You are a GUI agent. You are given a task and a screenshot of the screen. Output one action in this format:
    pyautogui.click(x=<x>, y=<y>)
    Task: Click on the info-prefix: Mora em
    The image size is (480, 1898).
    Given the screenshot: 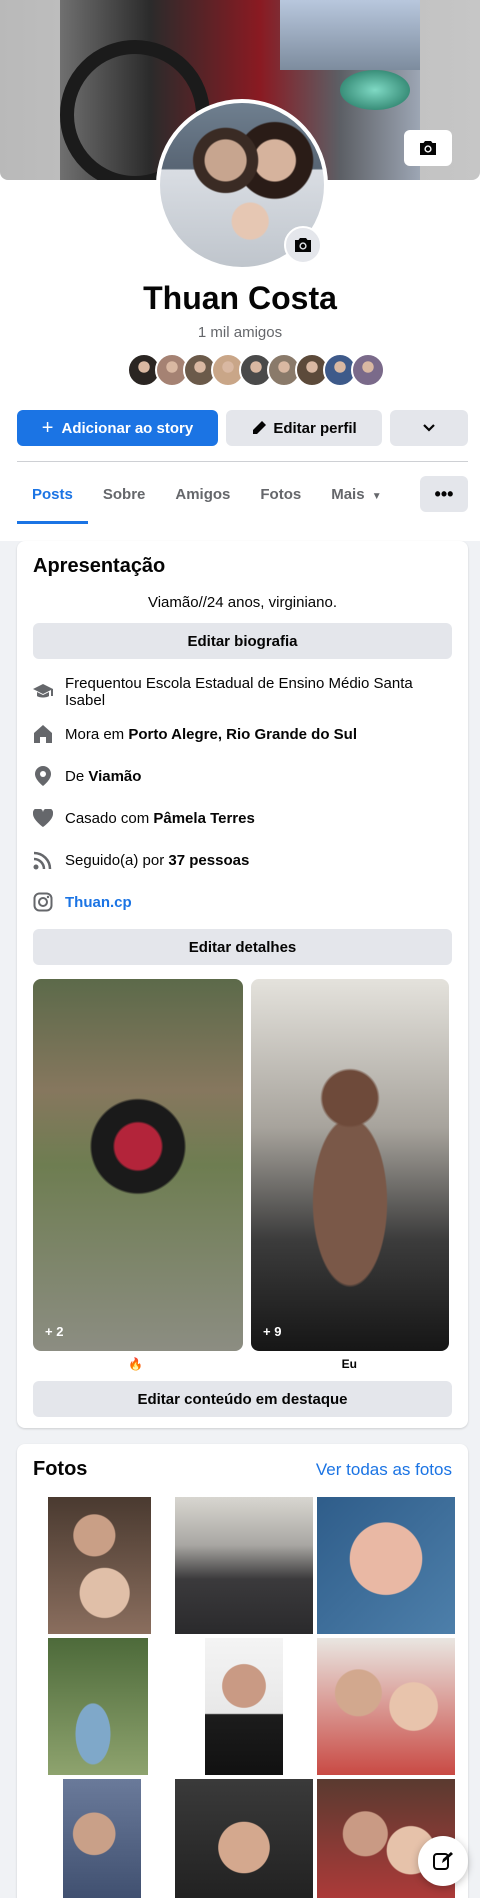 What is the action you would take?
    pyautogui.click(x=97, y=734)
    